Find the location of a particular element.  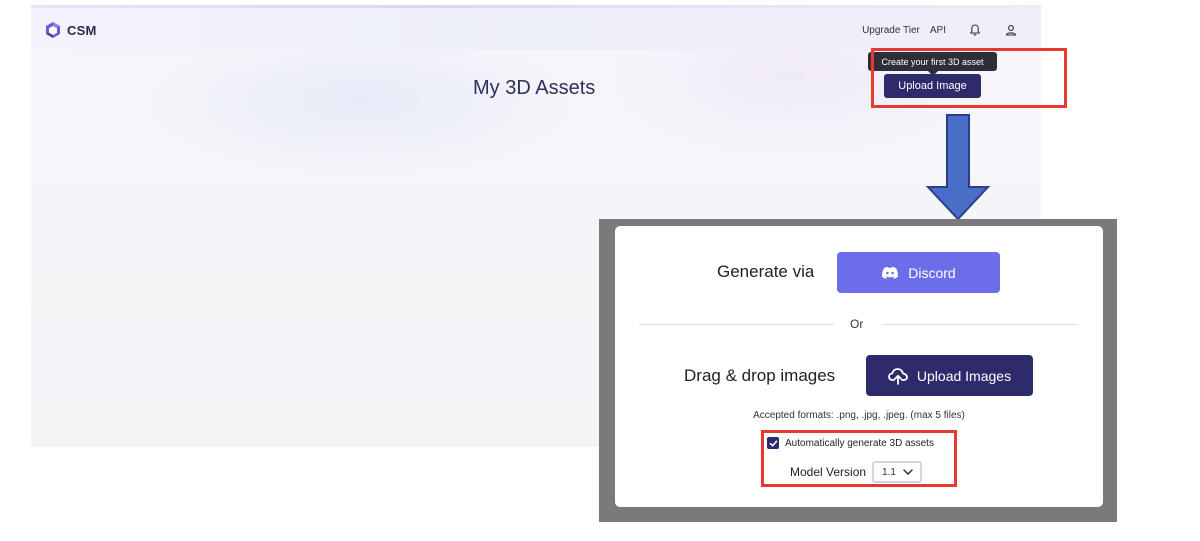

discord-button-label: Discord is located at coordinates (932, 272).